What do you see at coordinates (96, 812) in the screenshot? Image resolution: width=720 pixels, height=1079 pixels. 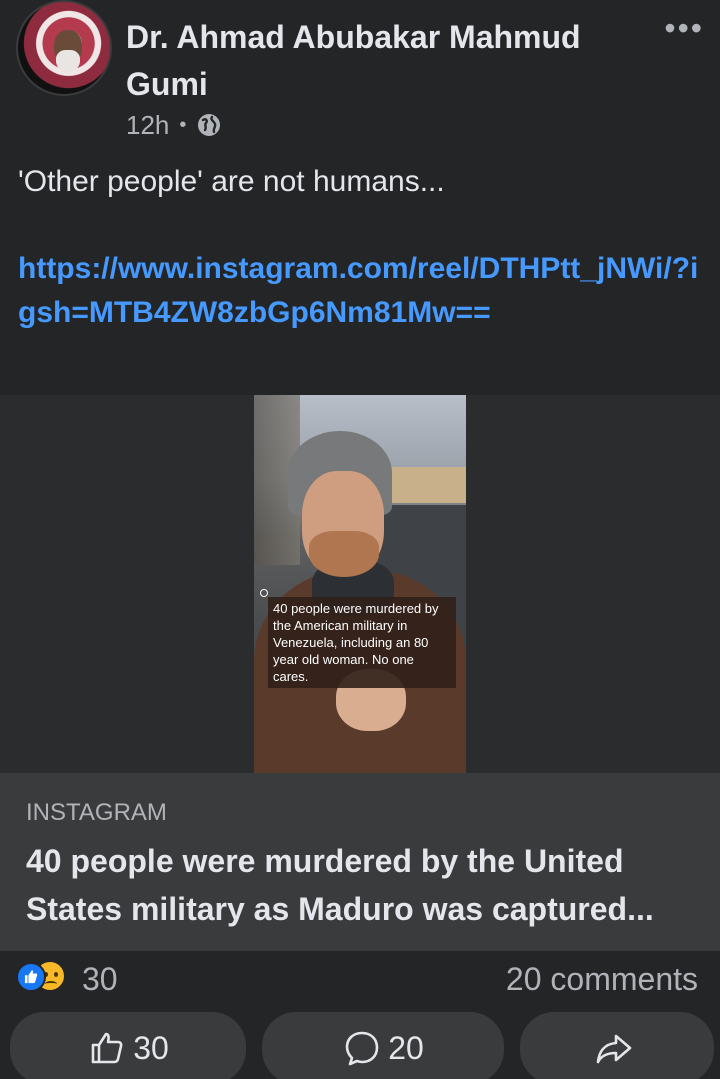 I see `link-source: INSTAGRAM` at bounding box center [96, 812].